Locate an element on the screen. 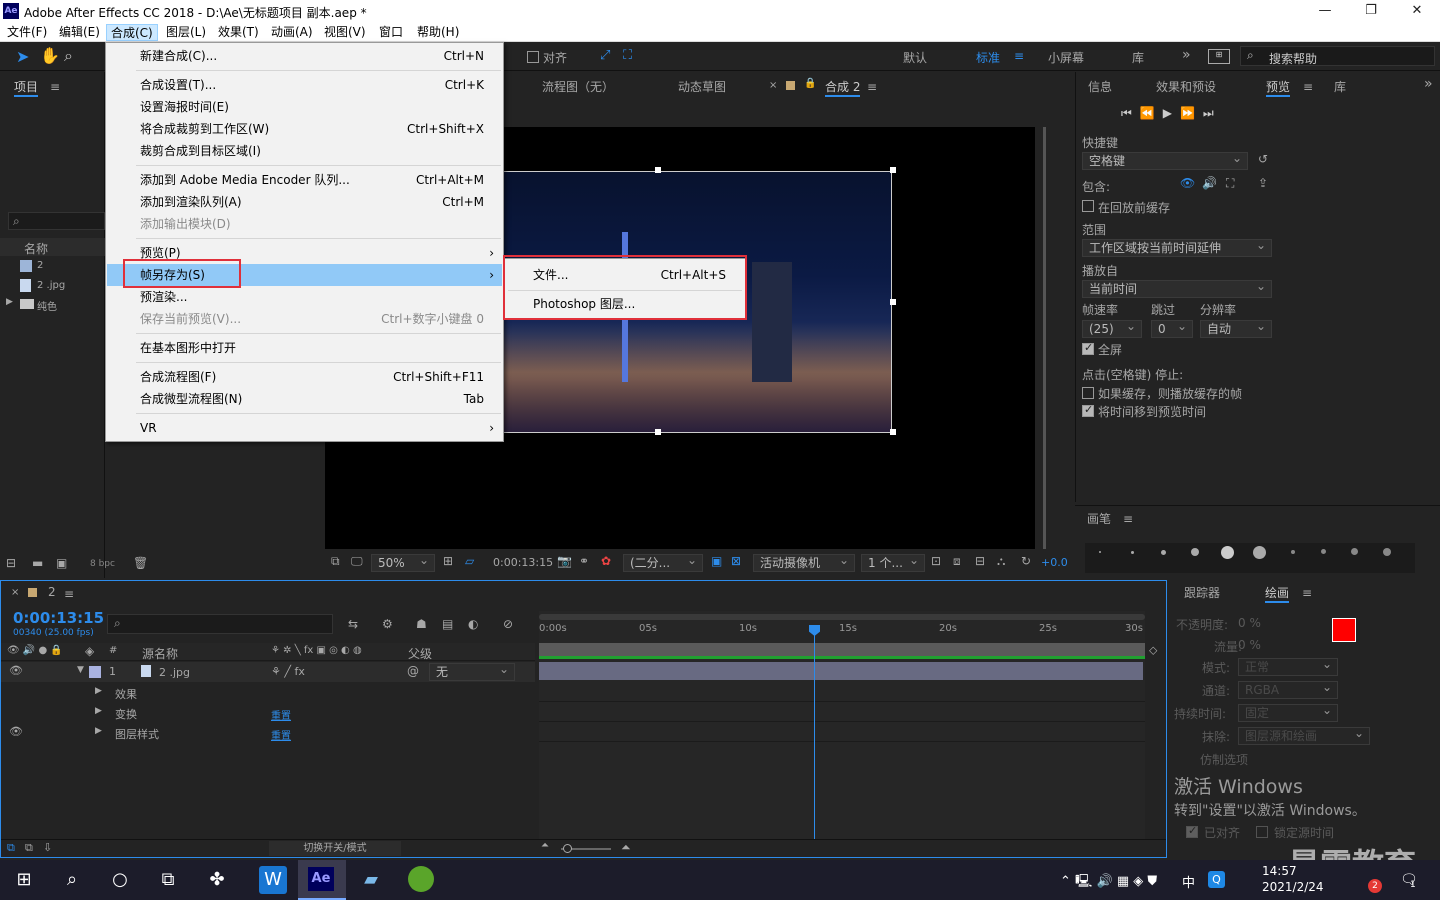  menu-item-comp-settings: 合成设置(T)... Ctrl+K is located at coordinates (304, 85).